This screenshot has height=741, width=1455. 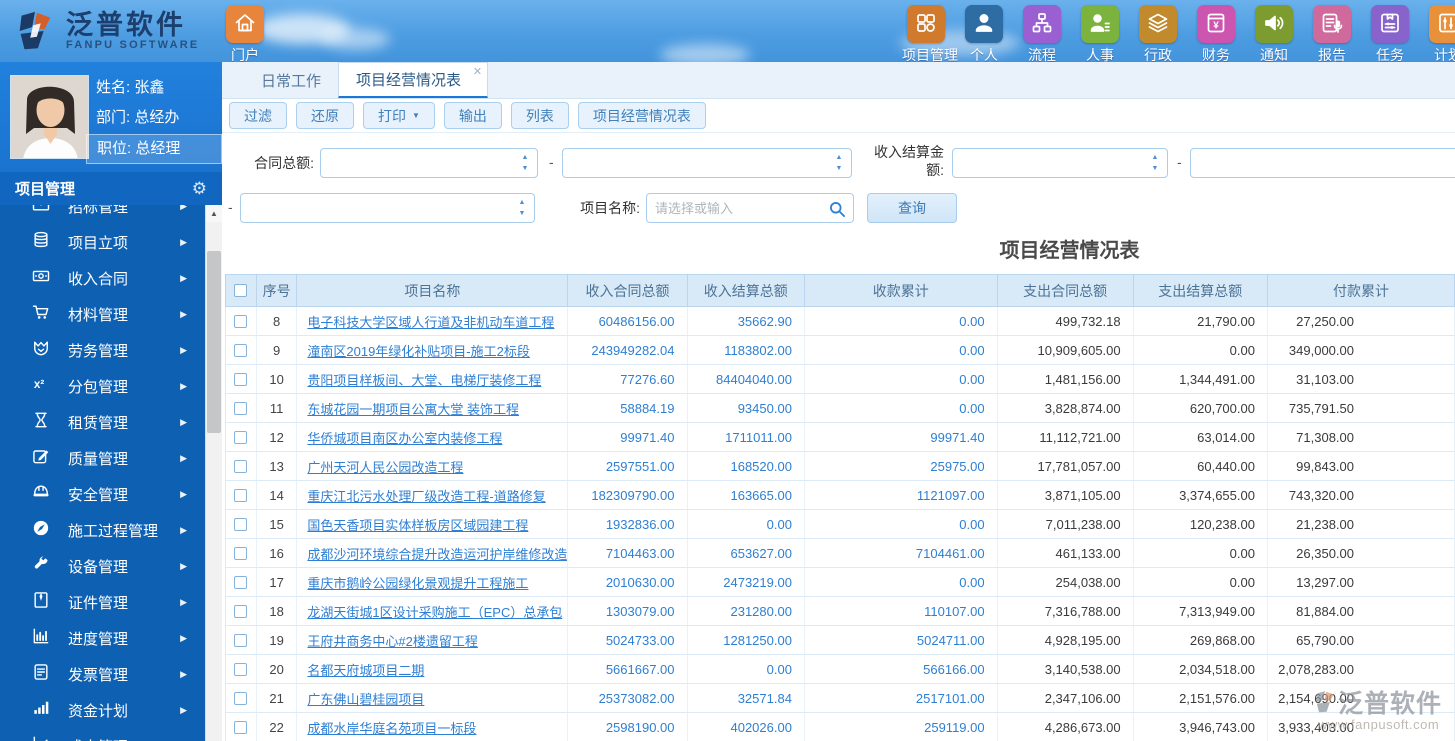 I want to click on income-settle-min-input: ▲ ▼, so click(x=1060, y=163).